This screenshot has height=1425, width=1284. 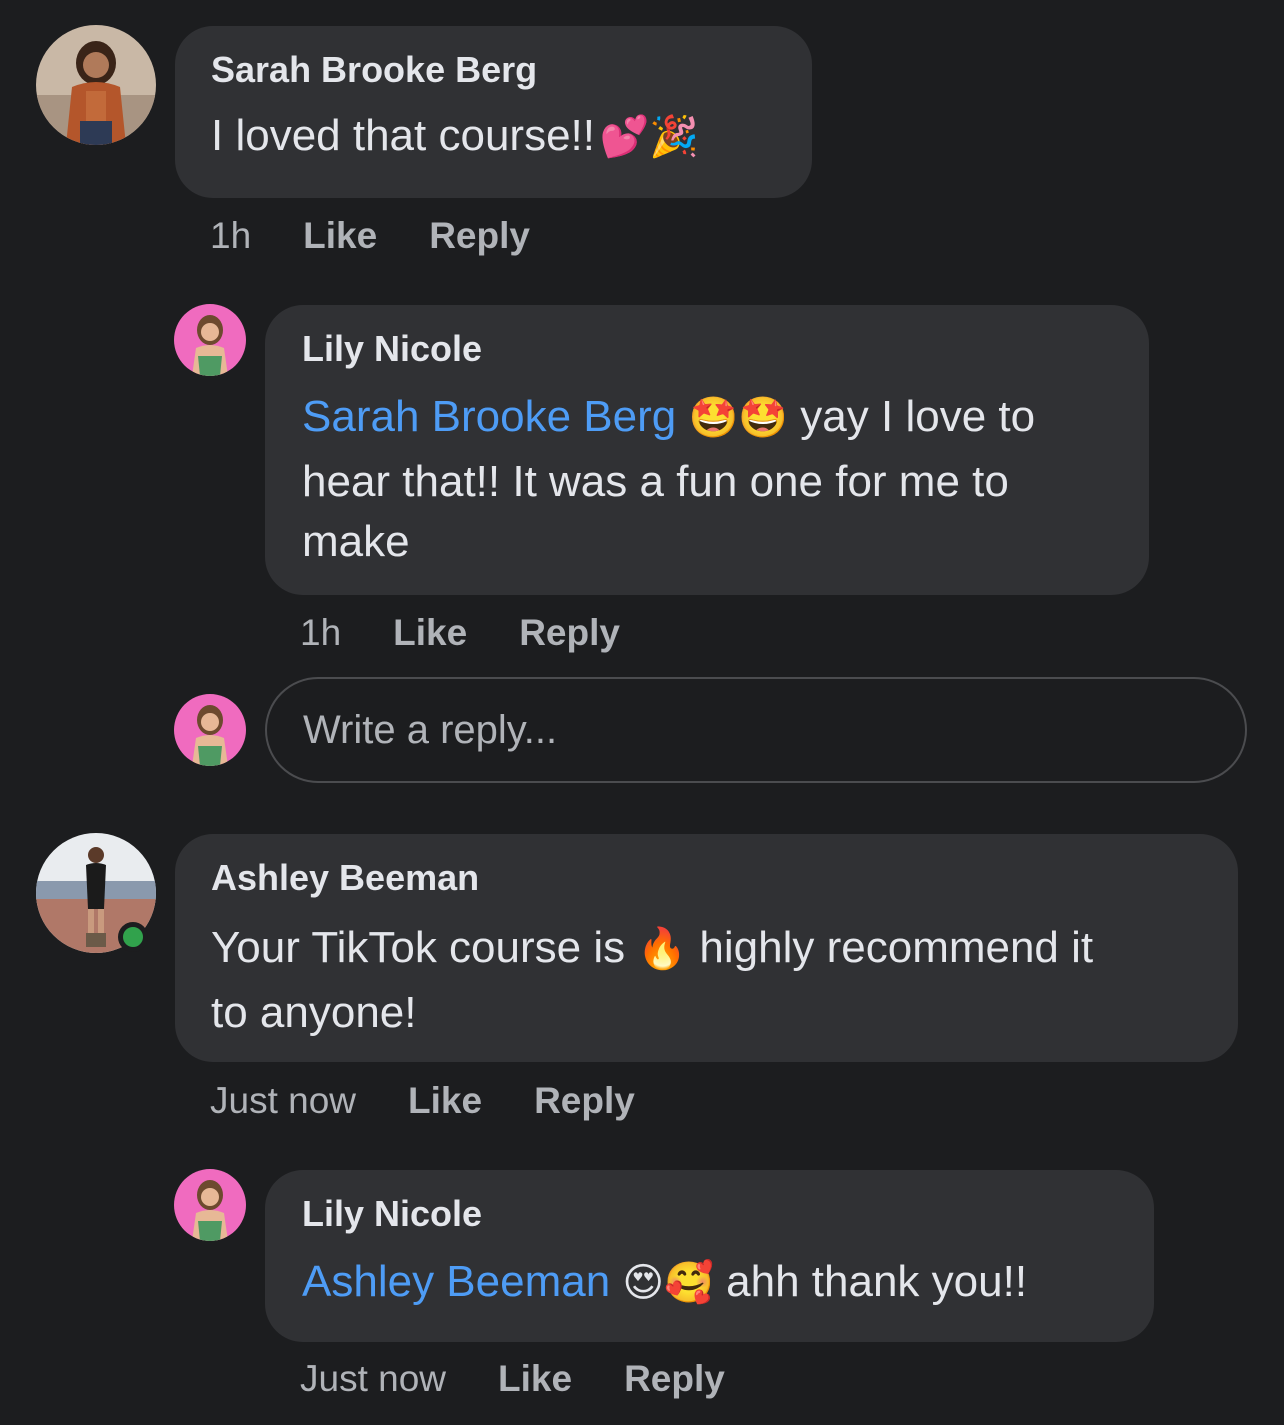 I want to click on reply-text-line1: Sarah Brooke Berg 🤩🤩 yay I love to, so click(x=668, y=416).